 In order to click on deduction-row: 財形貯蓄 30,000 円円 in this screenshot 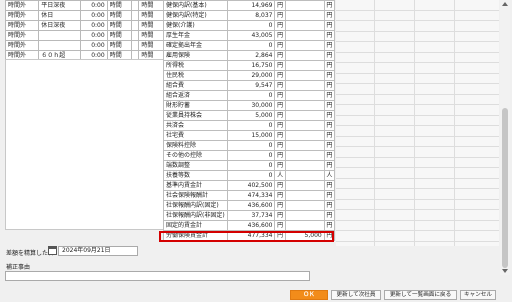, I will do `click(249, 105)`.